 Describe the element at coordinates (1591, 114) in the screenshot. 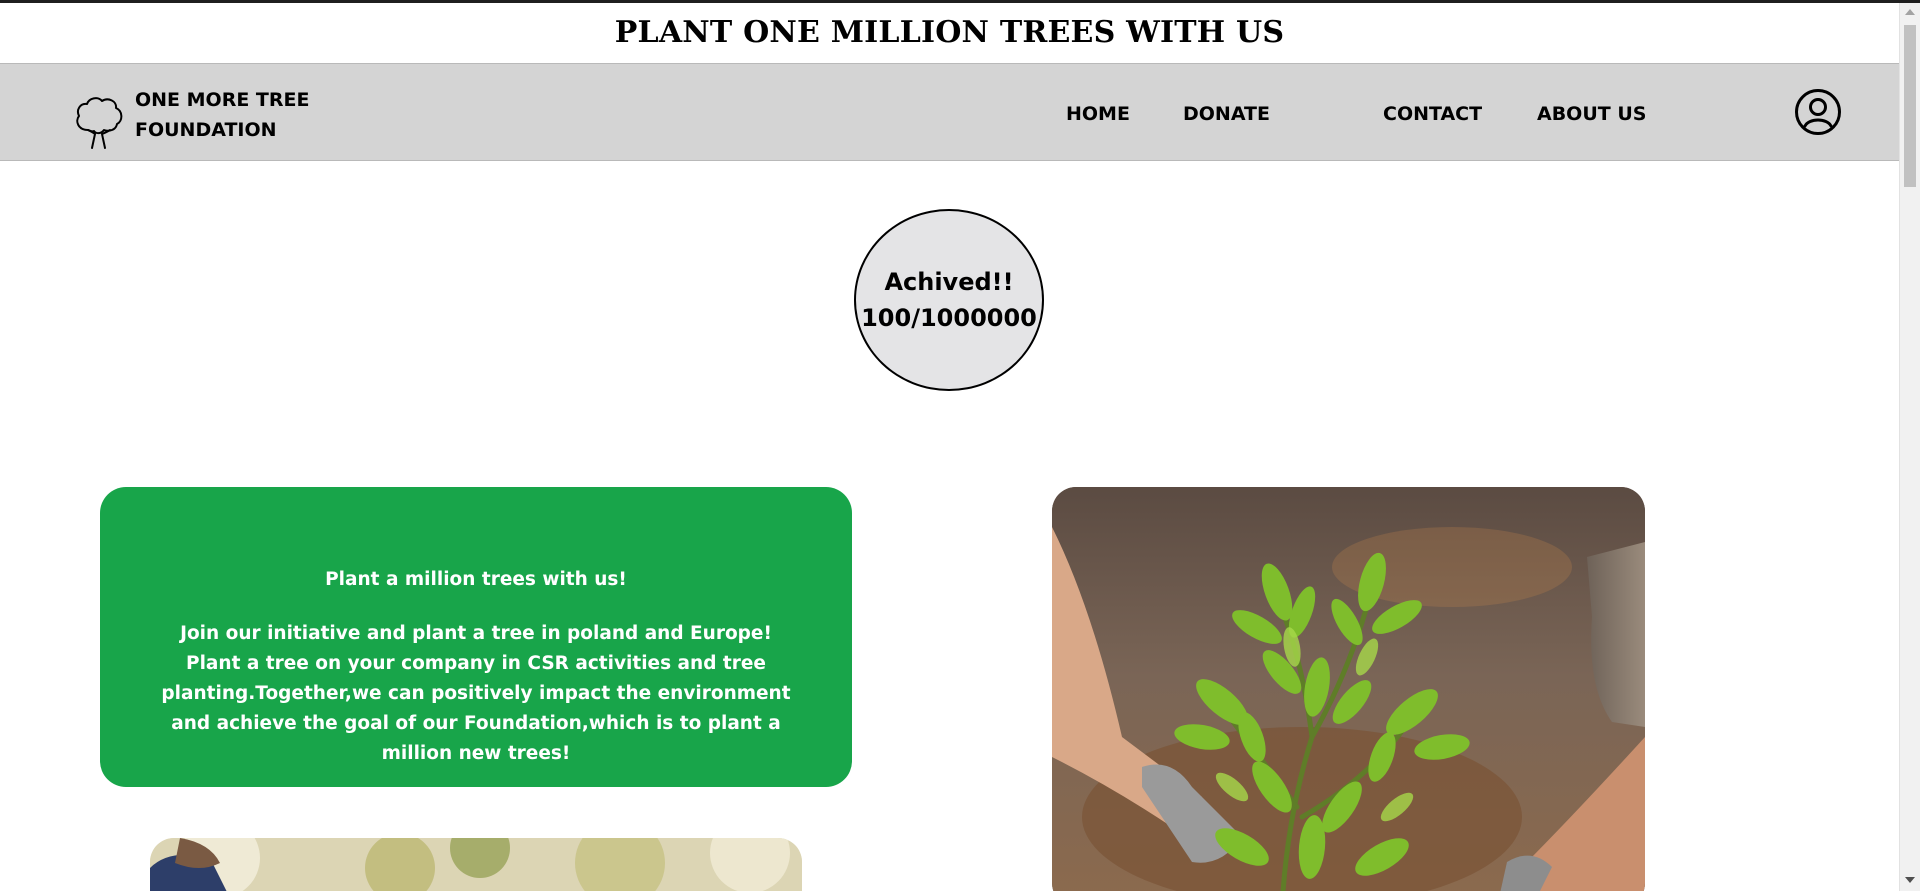

I see `nav-about-us-link: ABOUT US` at that location.